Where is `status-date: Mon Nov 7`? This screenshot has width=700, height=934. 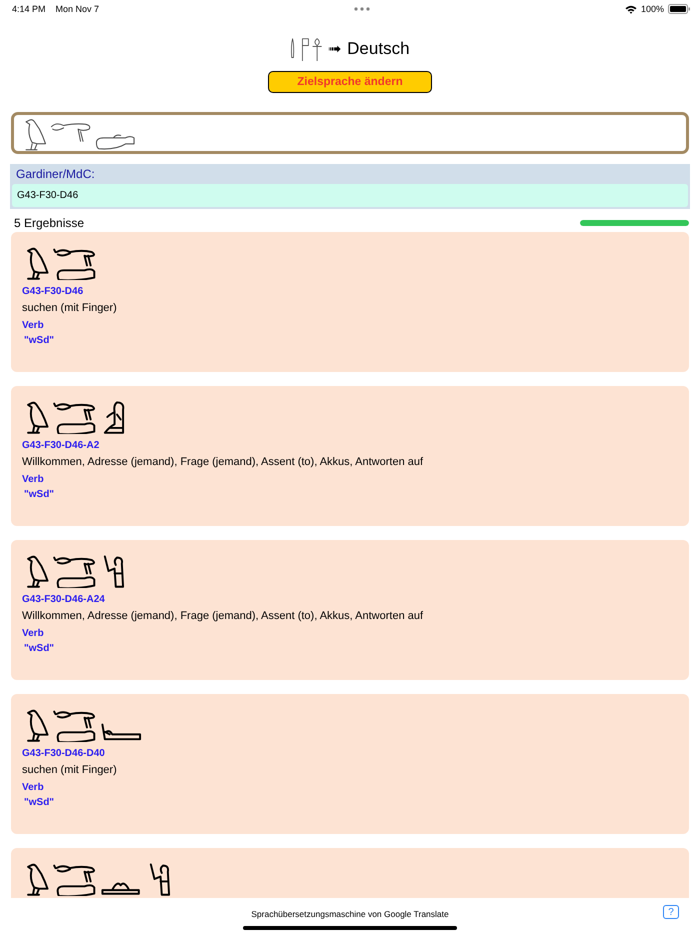 status-date: Mon Nov 7 is located at coordinates (78, 9).